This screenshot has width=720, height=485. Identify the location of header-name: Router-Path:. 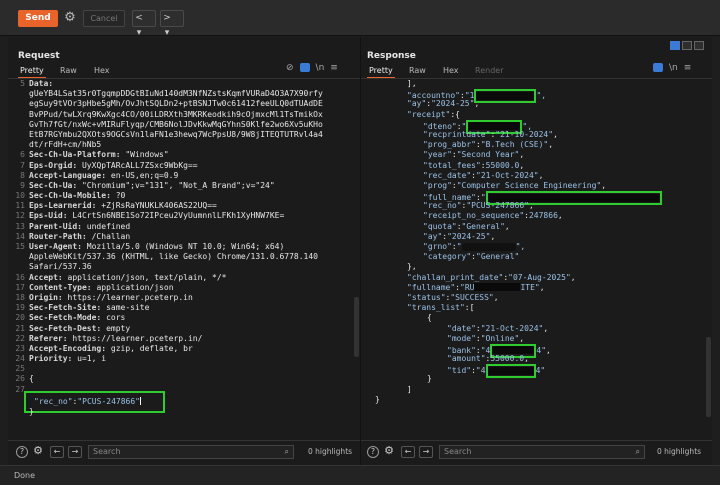
(58, 236).